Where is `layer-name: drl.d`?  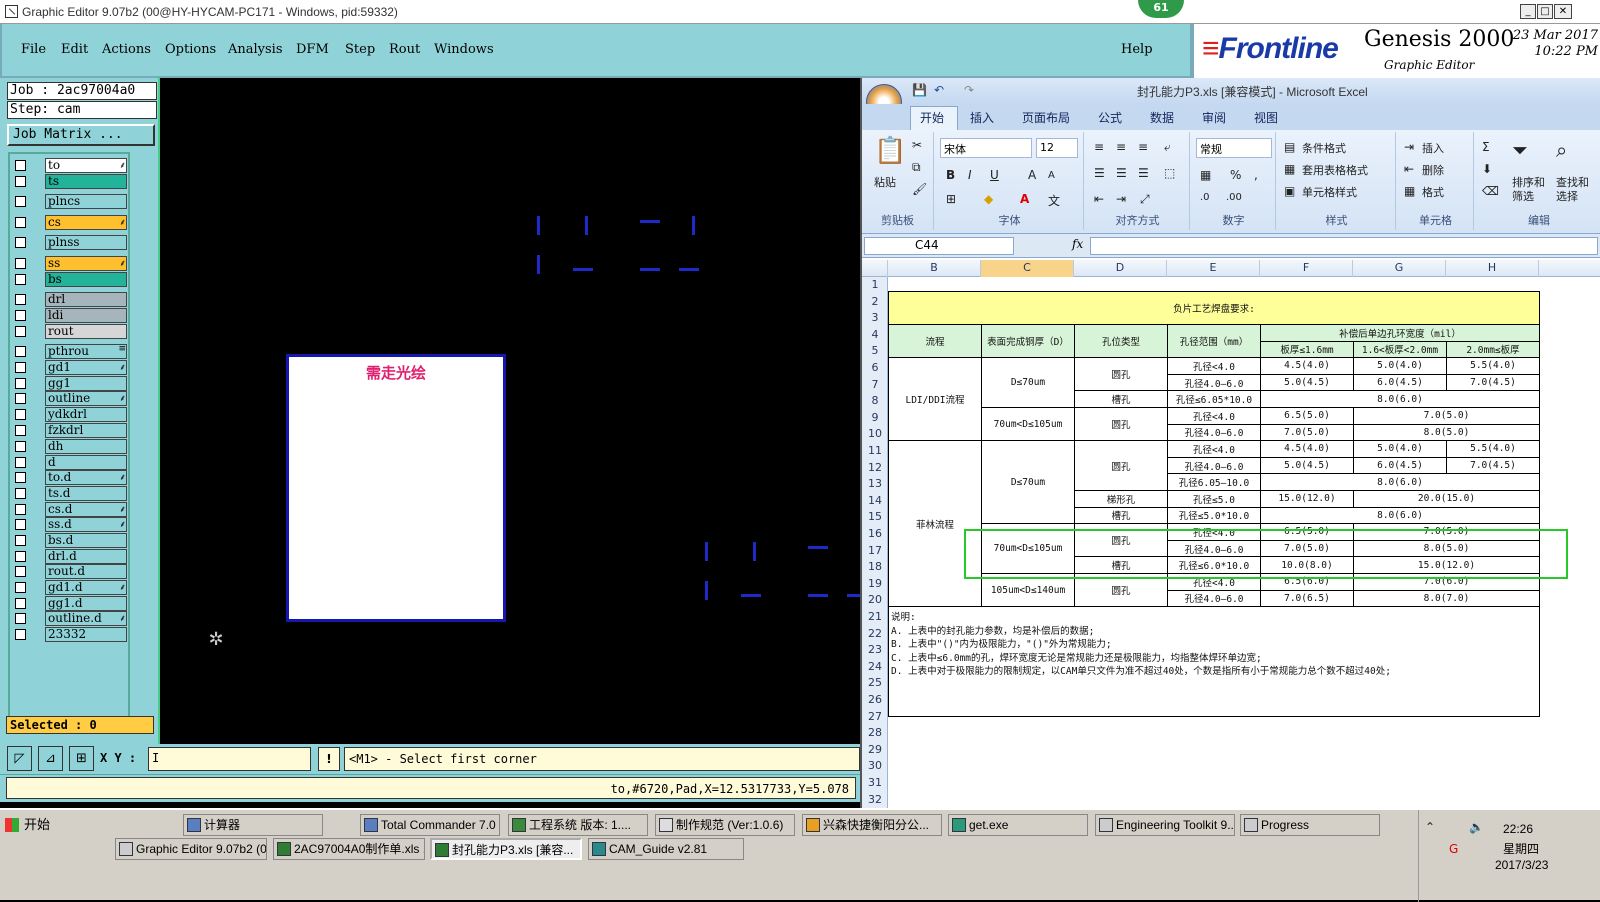 layer-name: drl.d is located at coordinates (86, 556).